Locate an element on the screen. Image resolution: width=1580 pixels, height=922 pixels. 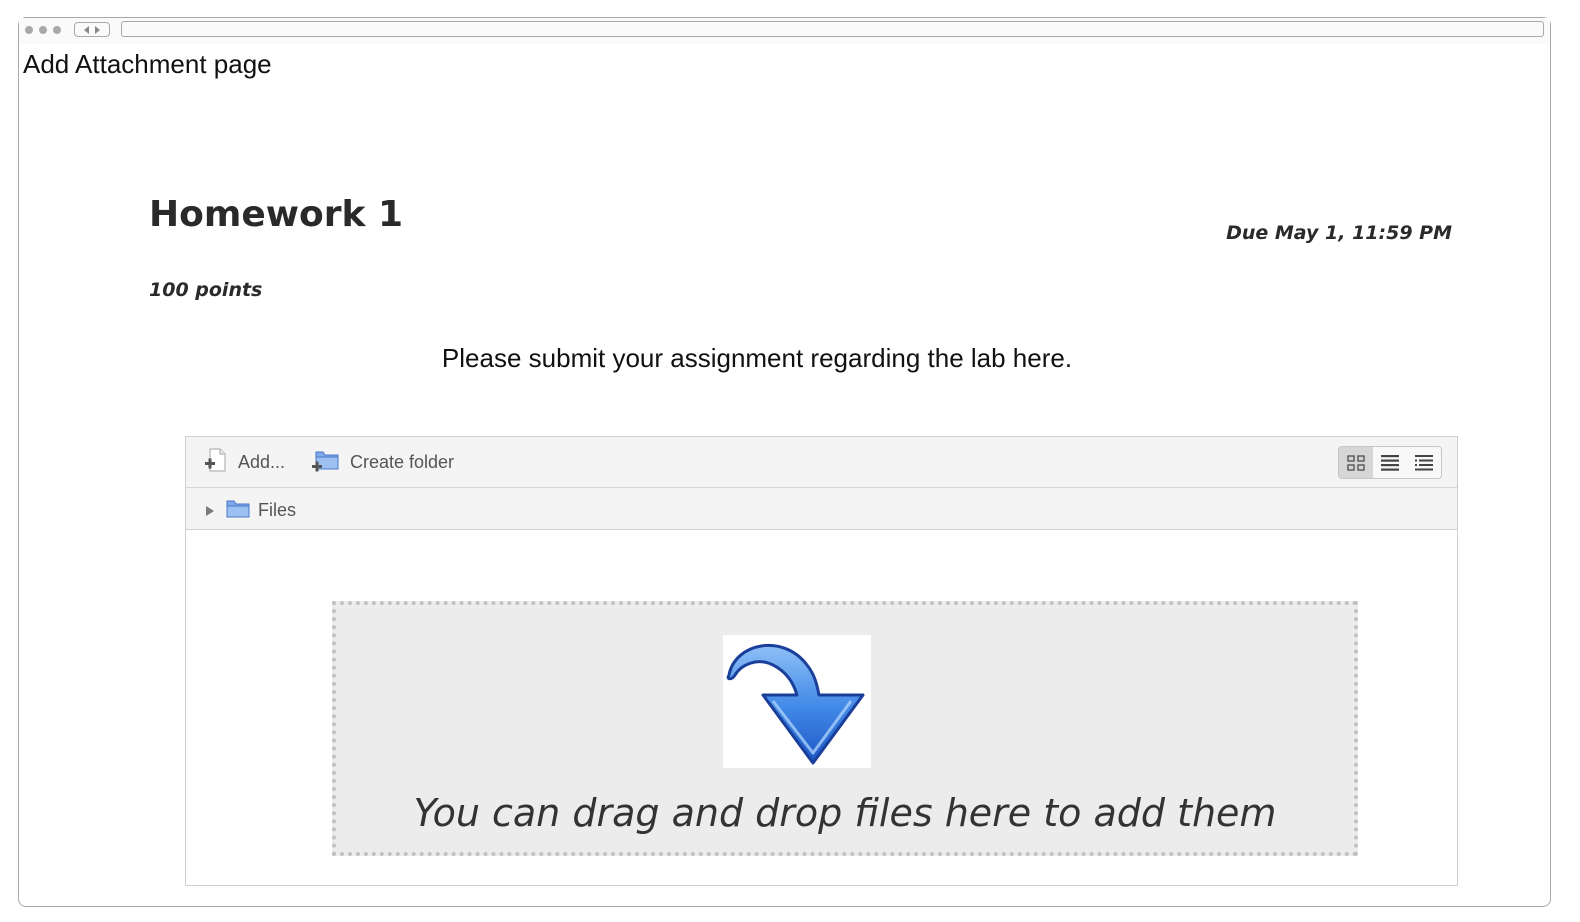
create-folder-button: Create folder is located at coordinates (383, 462).